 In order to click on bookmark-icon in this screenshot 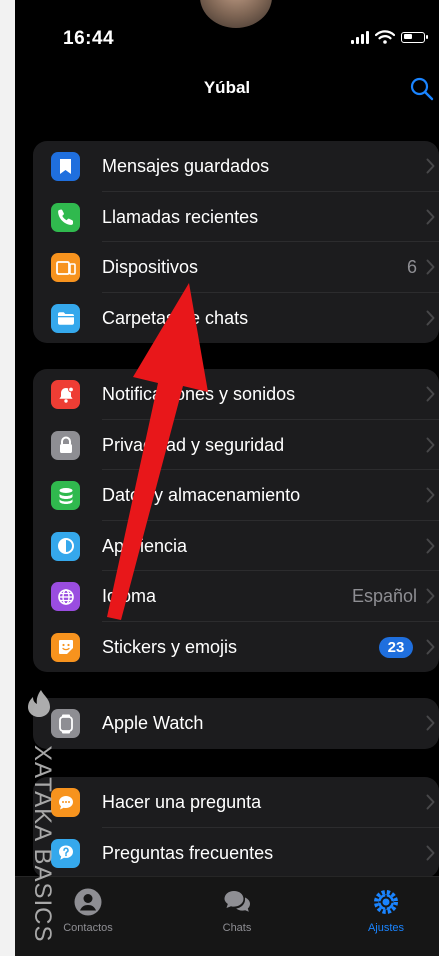, I will do `click(65, 166)`.